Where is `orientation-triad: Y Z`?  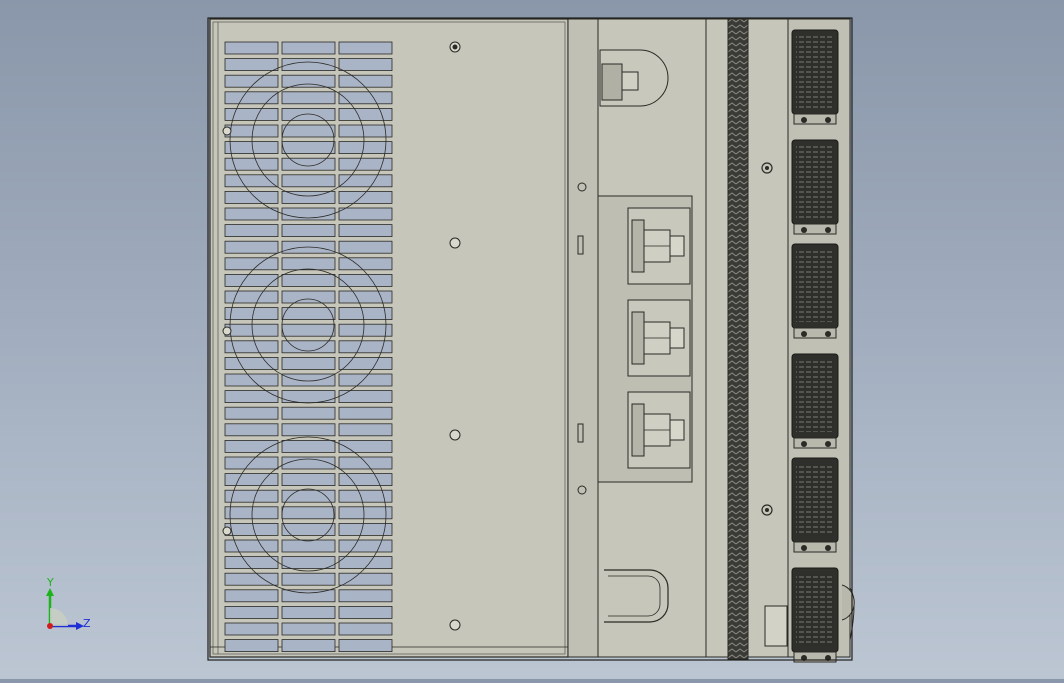 orientation-triad: Y Z is located at coordinates (68, 607).